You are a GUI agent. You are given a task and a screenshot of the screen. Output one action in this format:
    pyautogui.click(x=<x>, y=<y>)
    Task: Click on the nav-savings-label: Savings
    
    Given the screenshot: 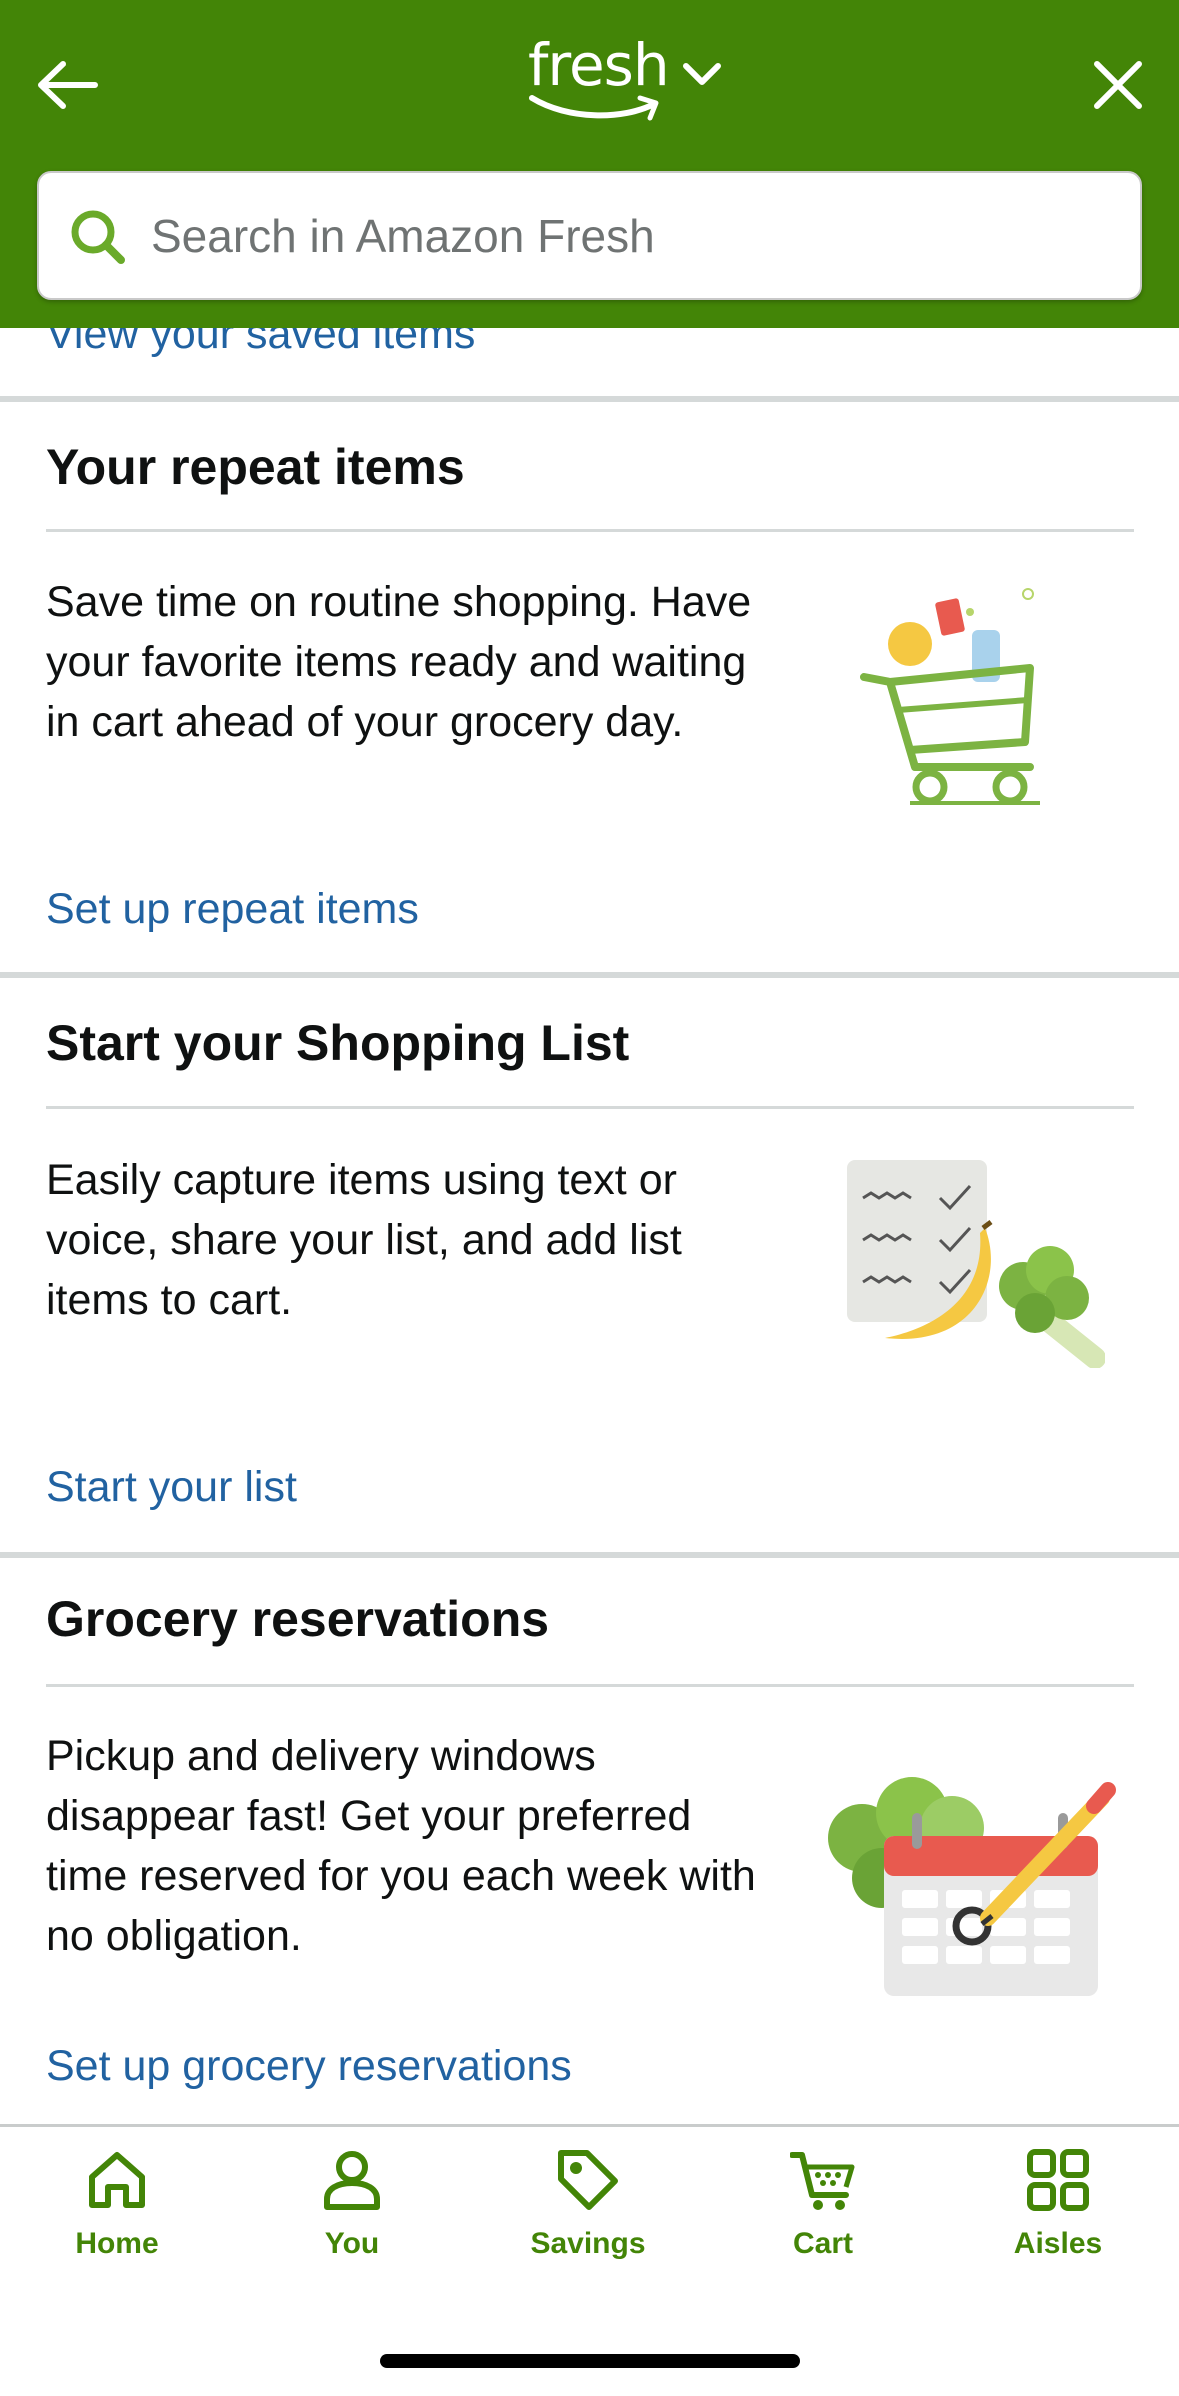 What is the action you would take?
    pyautogui.click(x=588, y=2243)
    